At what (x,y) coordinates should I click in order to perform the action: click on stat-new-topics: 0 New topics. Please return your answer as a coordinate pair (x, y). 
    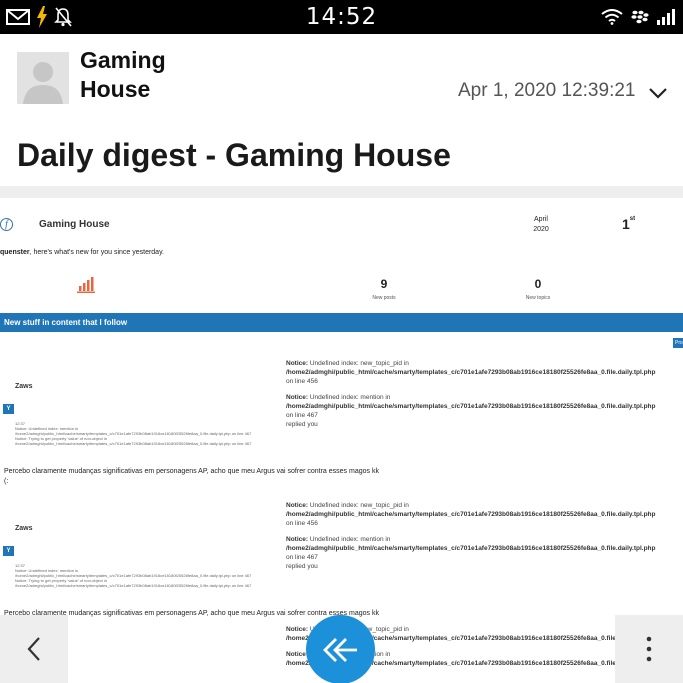
    Looking at the image, I should click on (538, 289).